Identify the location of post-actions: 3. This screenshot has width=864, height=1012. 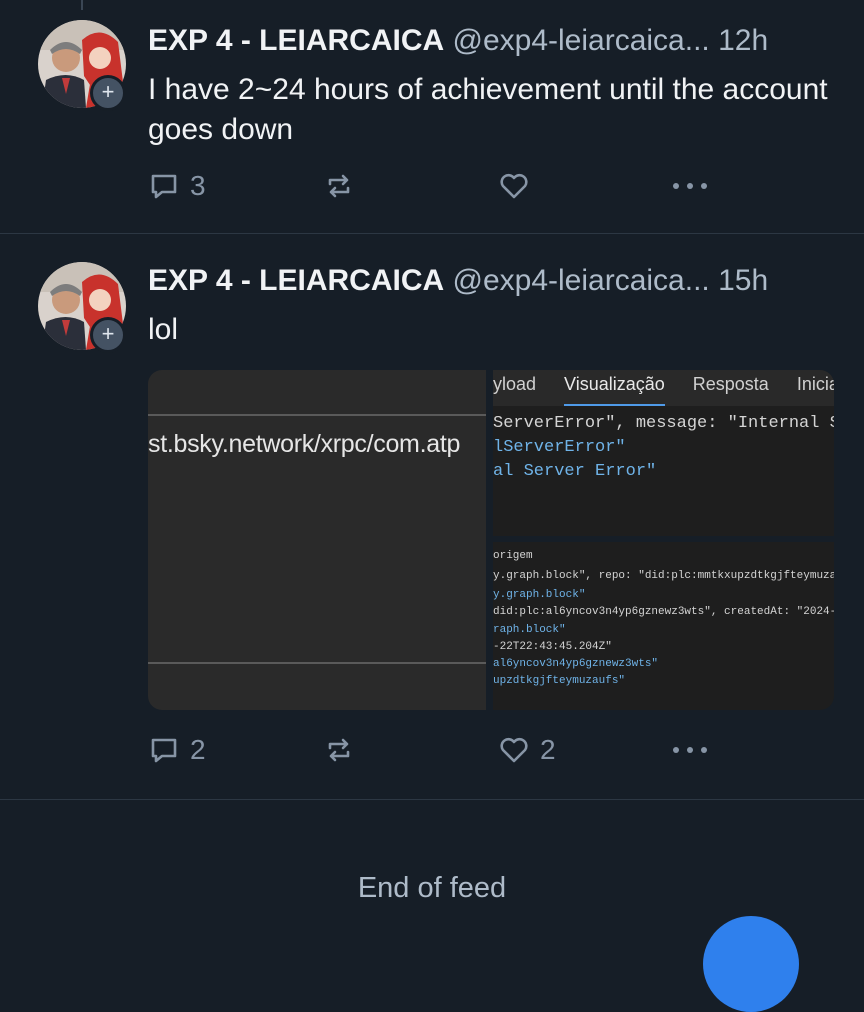
(498, 186).